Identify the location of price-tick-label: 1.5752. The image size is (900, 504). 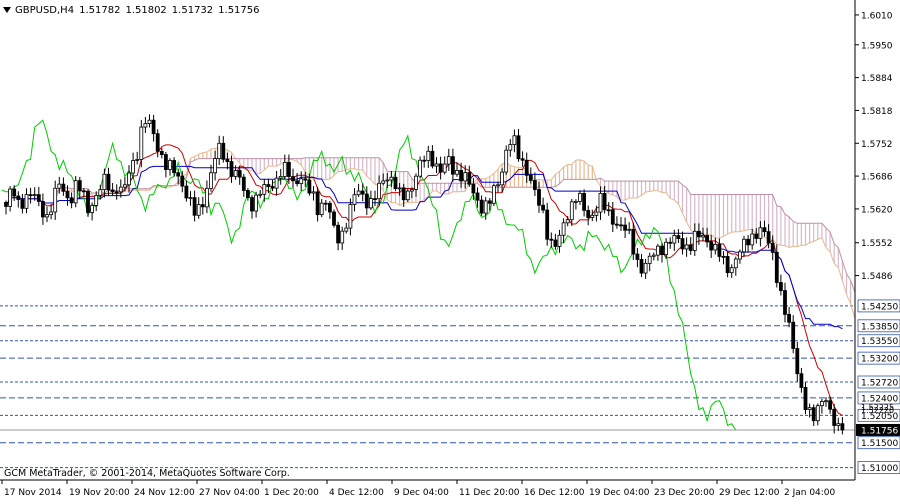
(877, 145).